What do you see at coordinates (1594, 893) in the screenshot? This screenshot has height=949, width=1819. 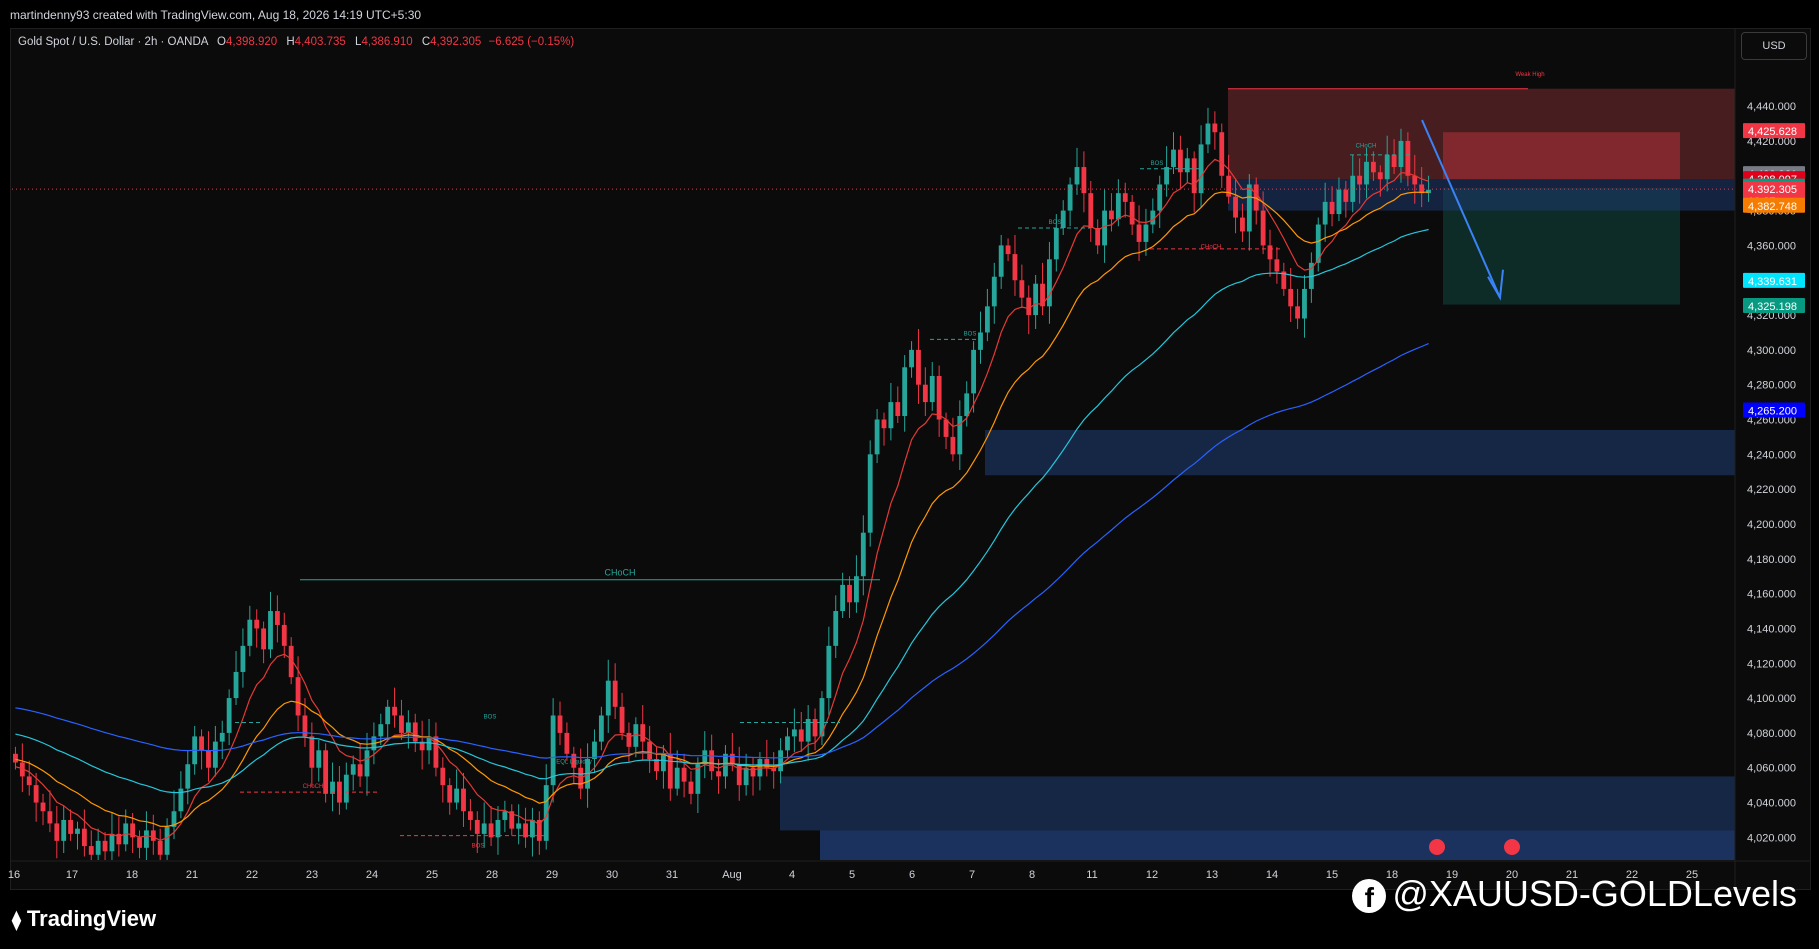 I see `watermark-text: @XAUUSD-GOLDLevels` at bounding box center [1594, 893].